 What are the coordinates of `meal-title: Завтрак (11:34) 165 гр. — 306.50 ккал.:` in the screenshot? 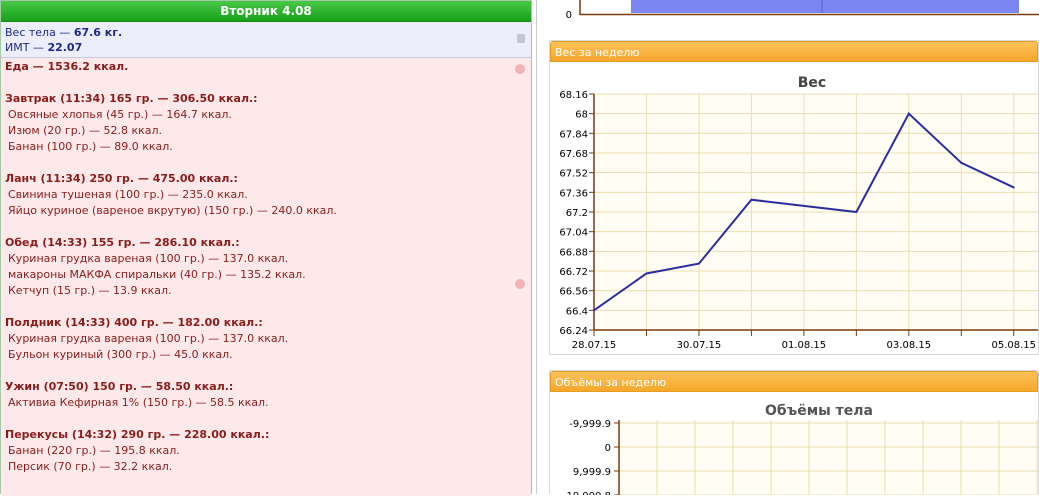 It's located at (131, 98).